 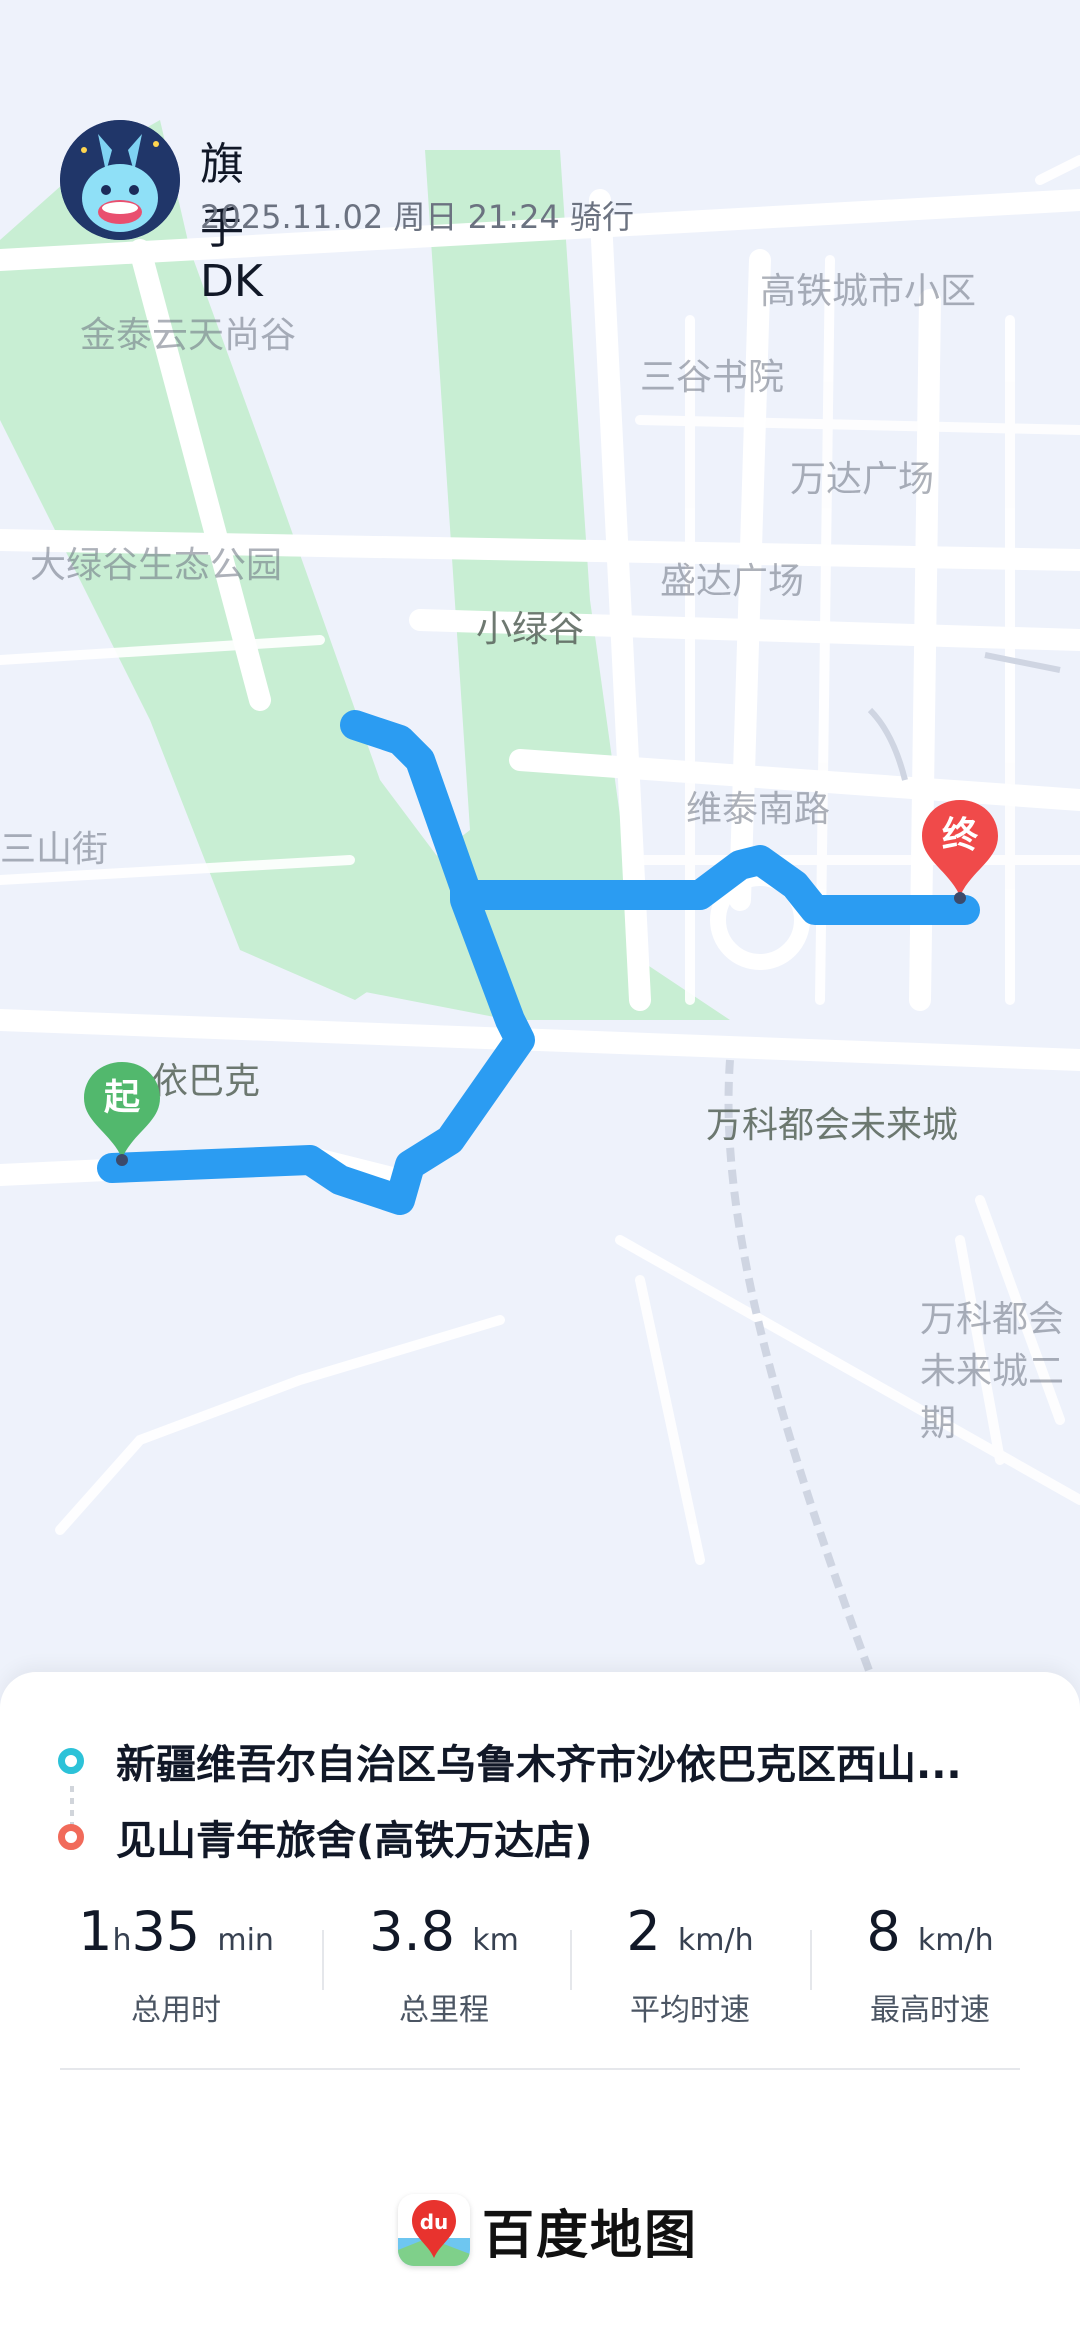 What do you see at coordinates (71, 1761) in the screenshot?
I see `start-dot-icon` at bounding box center [71, 1761].